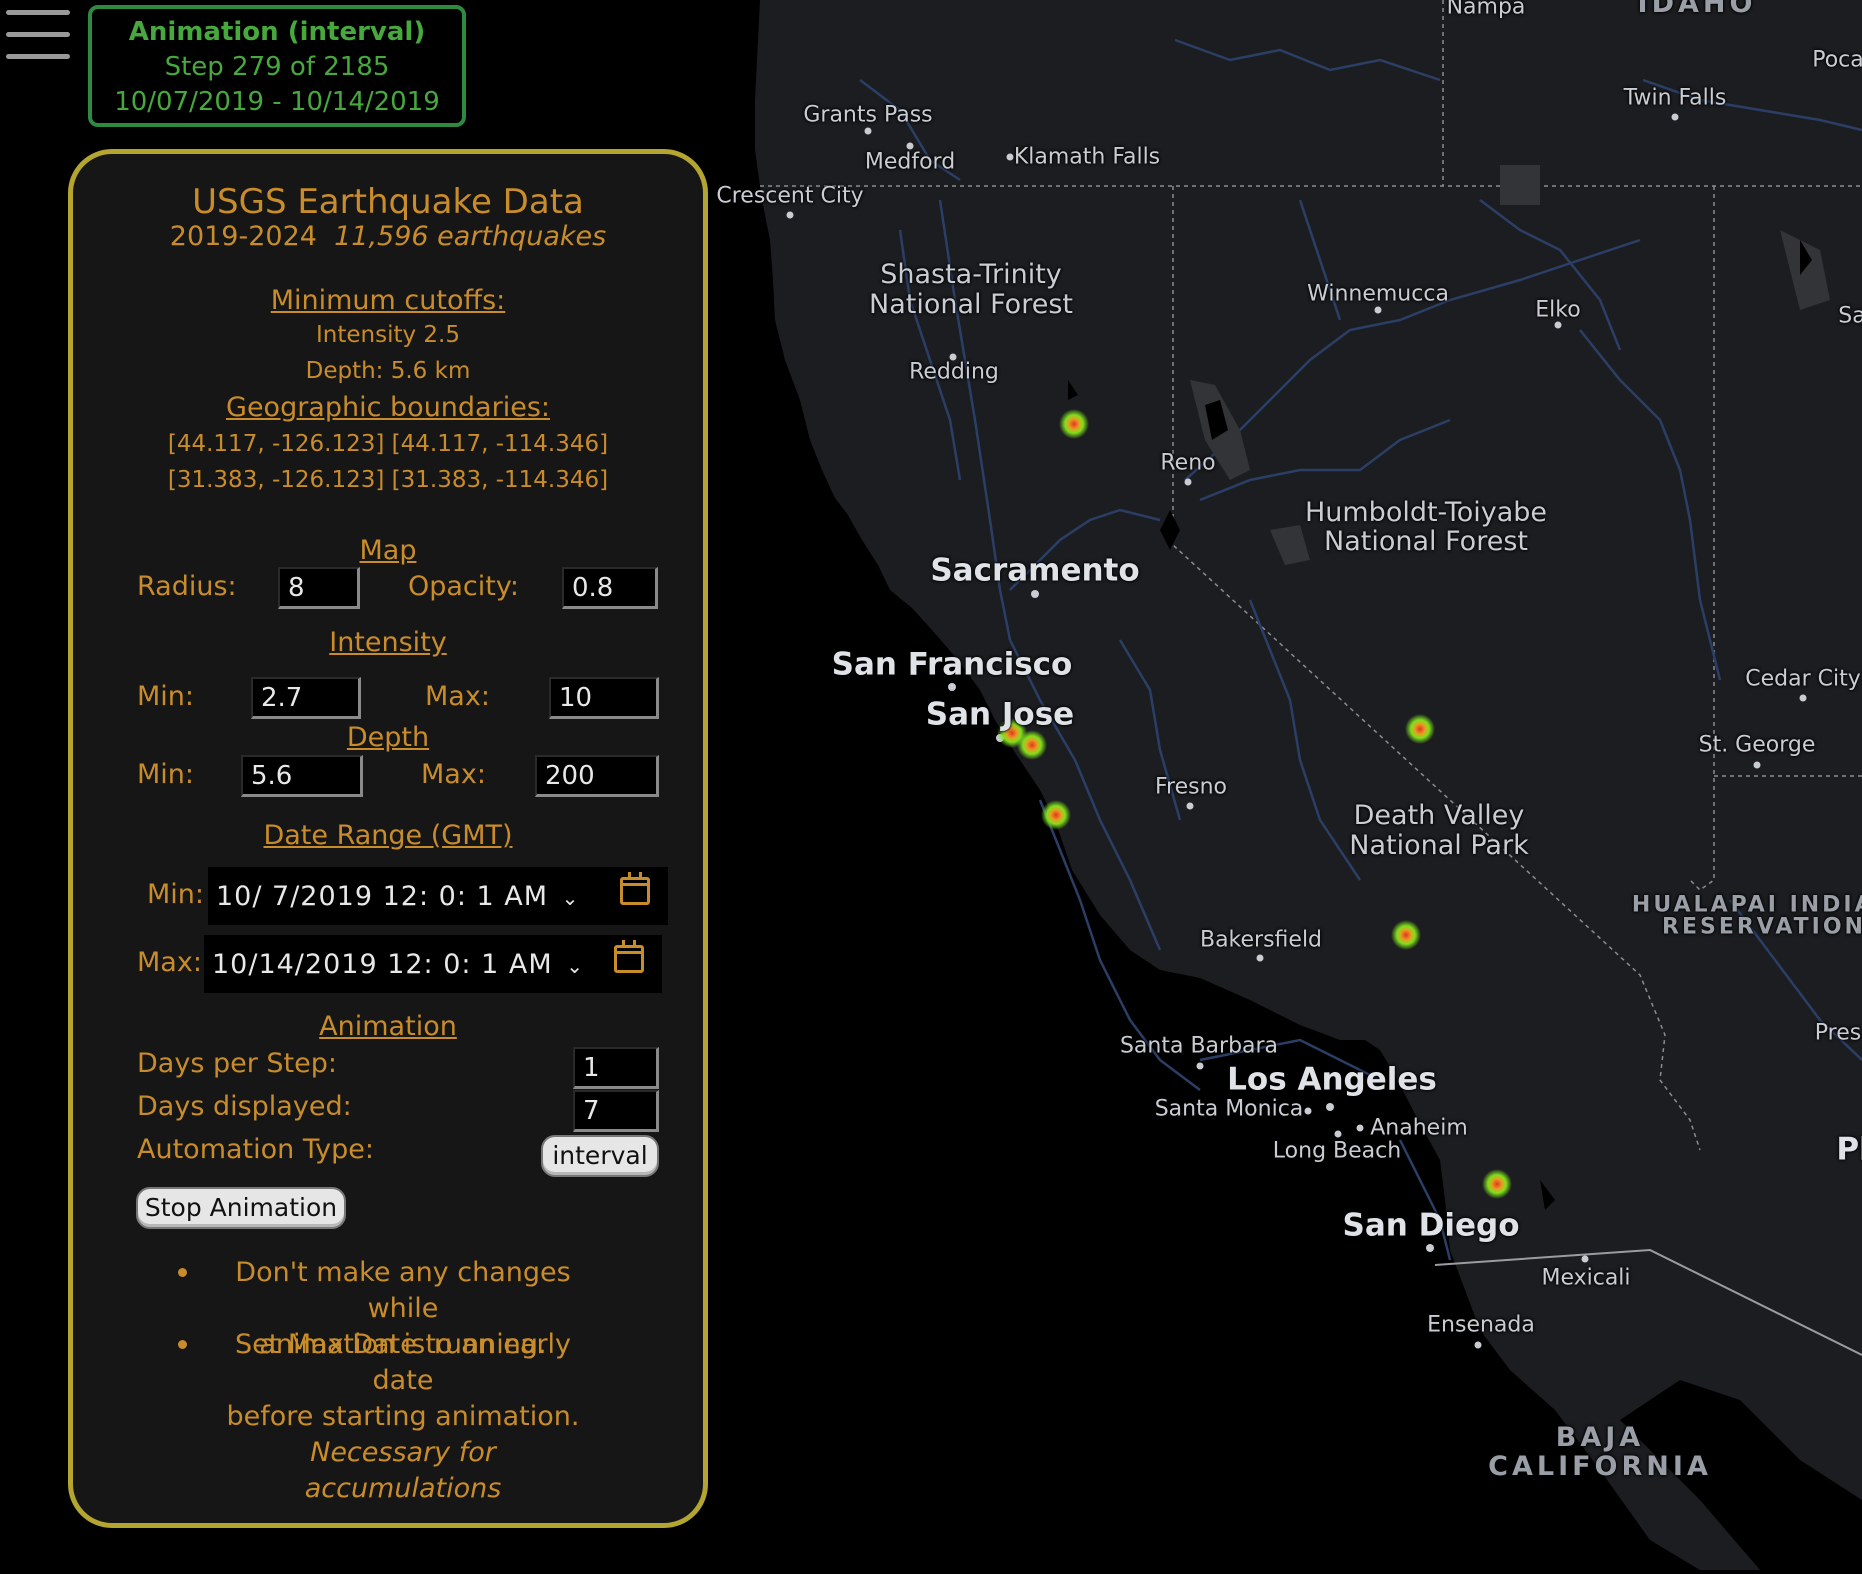 This screenshot has width=1862, height=1574. I want to click on map-label-winnemucca: Winnemucca, so click(1378, 294).